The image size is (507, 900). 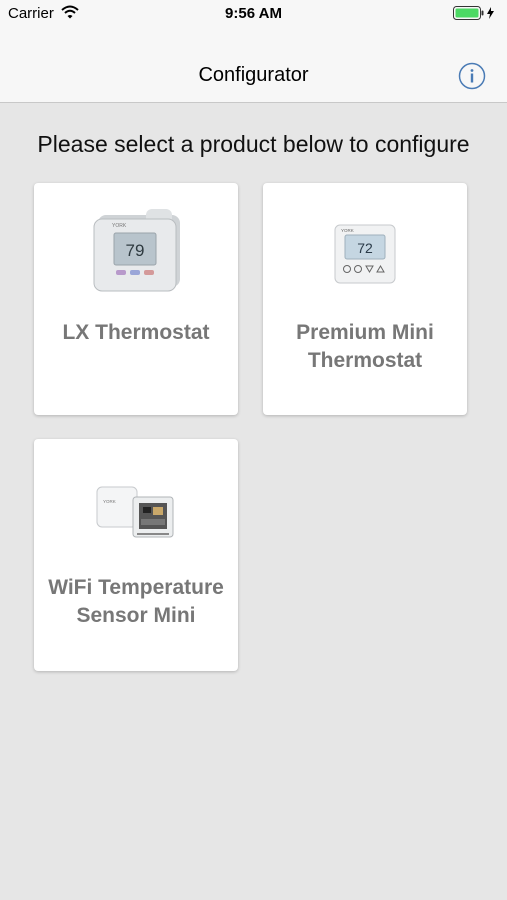 What do you see at coordinates (472, 76) in the screenshot?
I see `info-icon` at bounding box center [472, 76].